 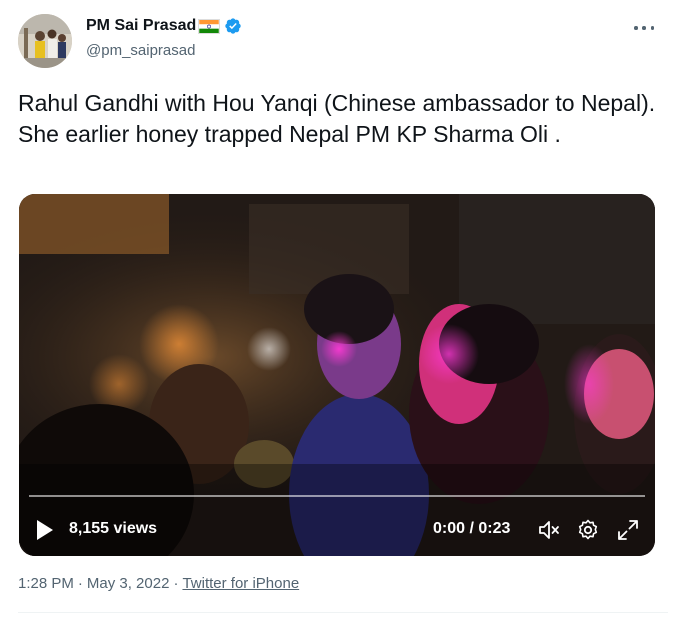 I want to click on play-icon, so click(x=45, y=530).